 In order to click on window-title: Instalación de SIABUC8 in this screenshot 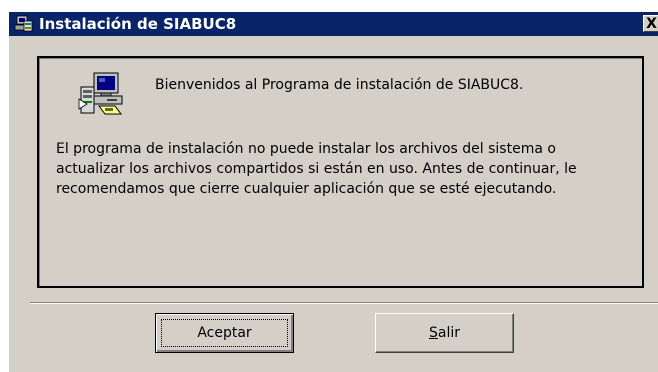, I will do `click(138, 24)`.